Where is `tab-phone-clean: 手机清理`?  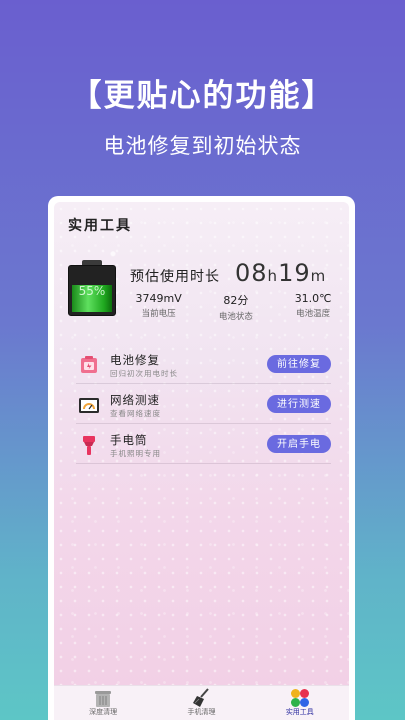 tab-phone-clean: 手机清理 is located at coordinates (201, 703).